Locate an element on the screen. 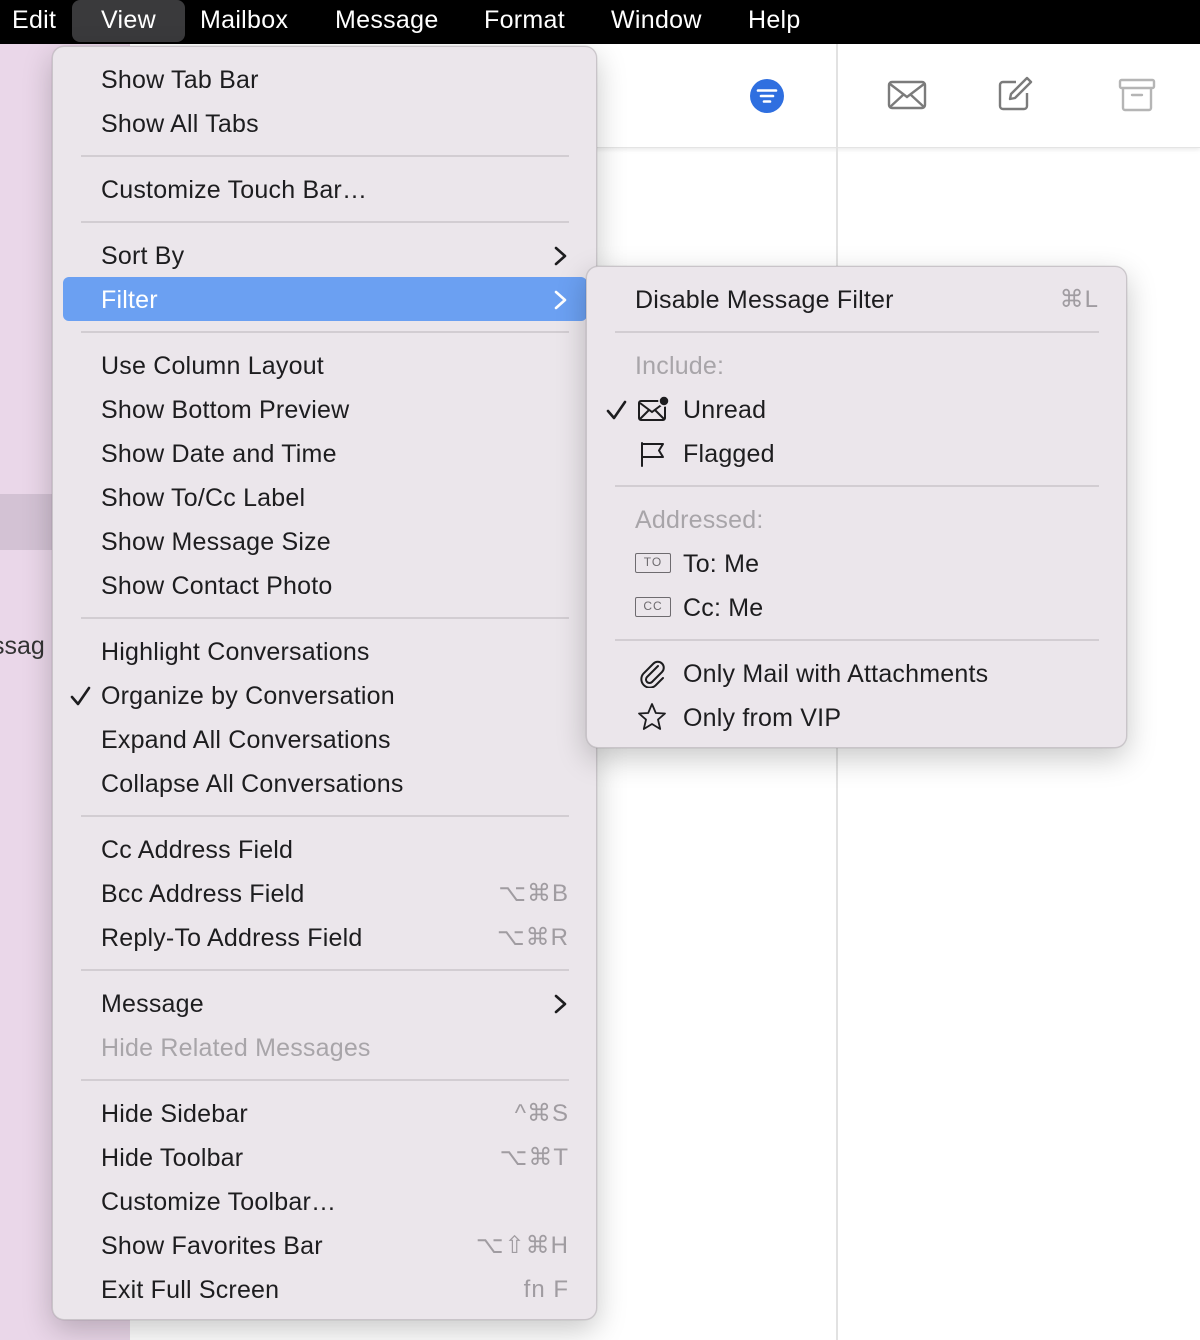 This screenshot has height=1340, width=1200. shortcut-label: ⌥⇧⌘H is located at coordinates (522, 1245).